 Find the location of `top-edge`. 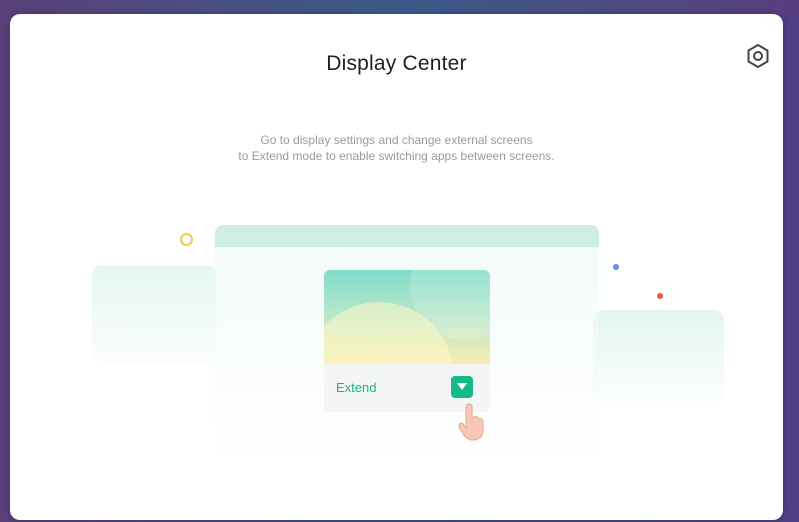

top-edge is located at coordinates (399, 7).